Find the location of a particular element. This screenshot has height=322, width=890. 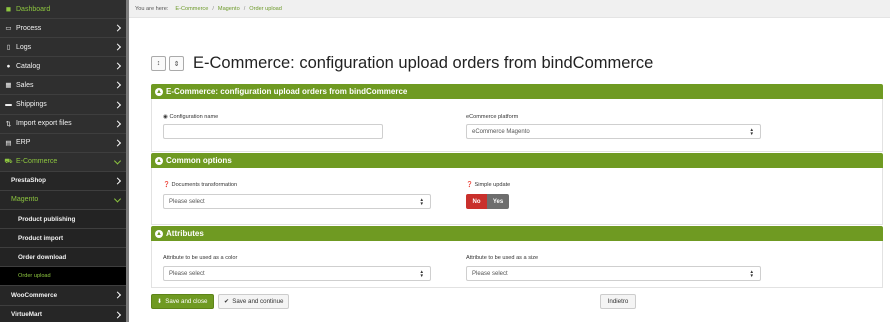

sidebar-item-label: Dashboard is located at coordinates (33, 9).